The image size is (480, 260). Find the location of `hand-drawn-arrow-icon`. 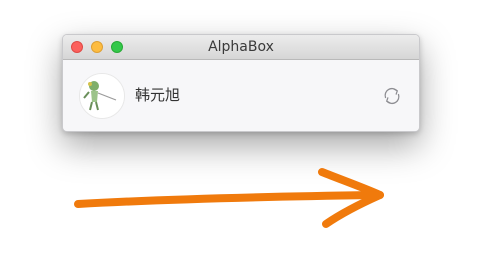

hand-drawn-arrow-icon is located at coordinates (229, 198).